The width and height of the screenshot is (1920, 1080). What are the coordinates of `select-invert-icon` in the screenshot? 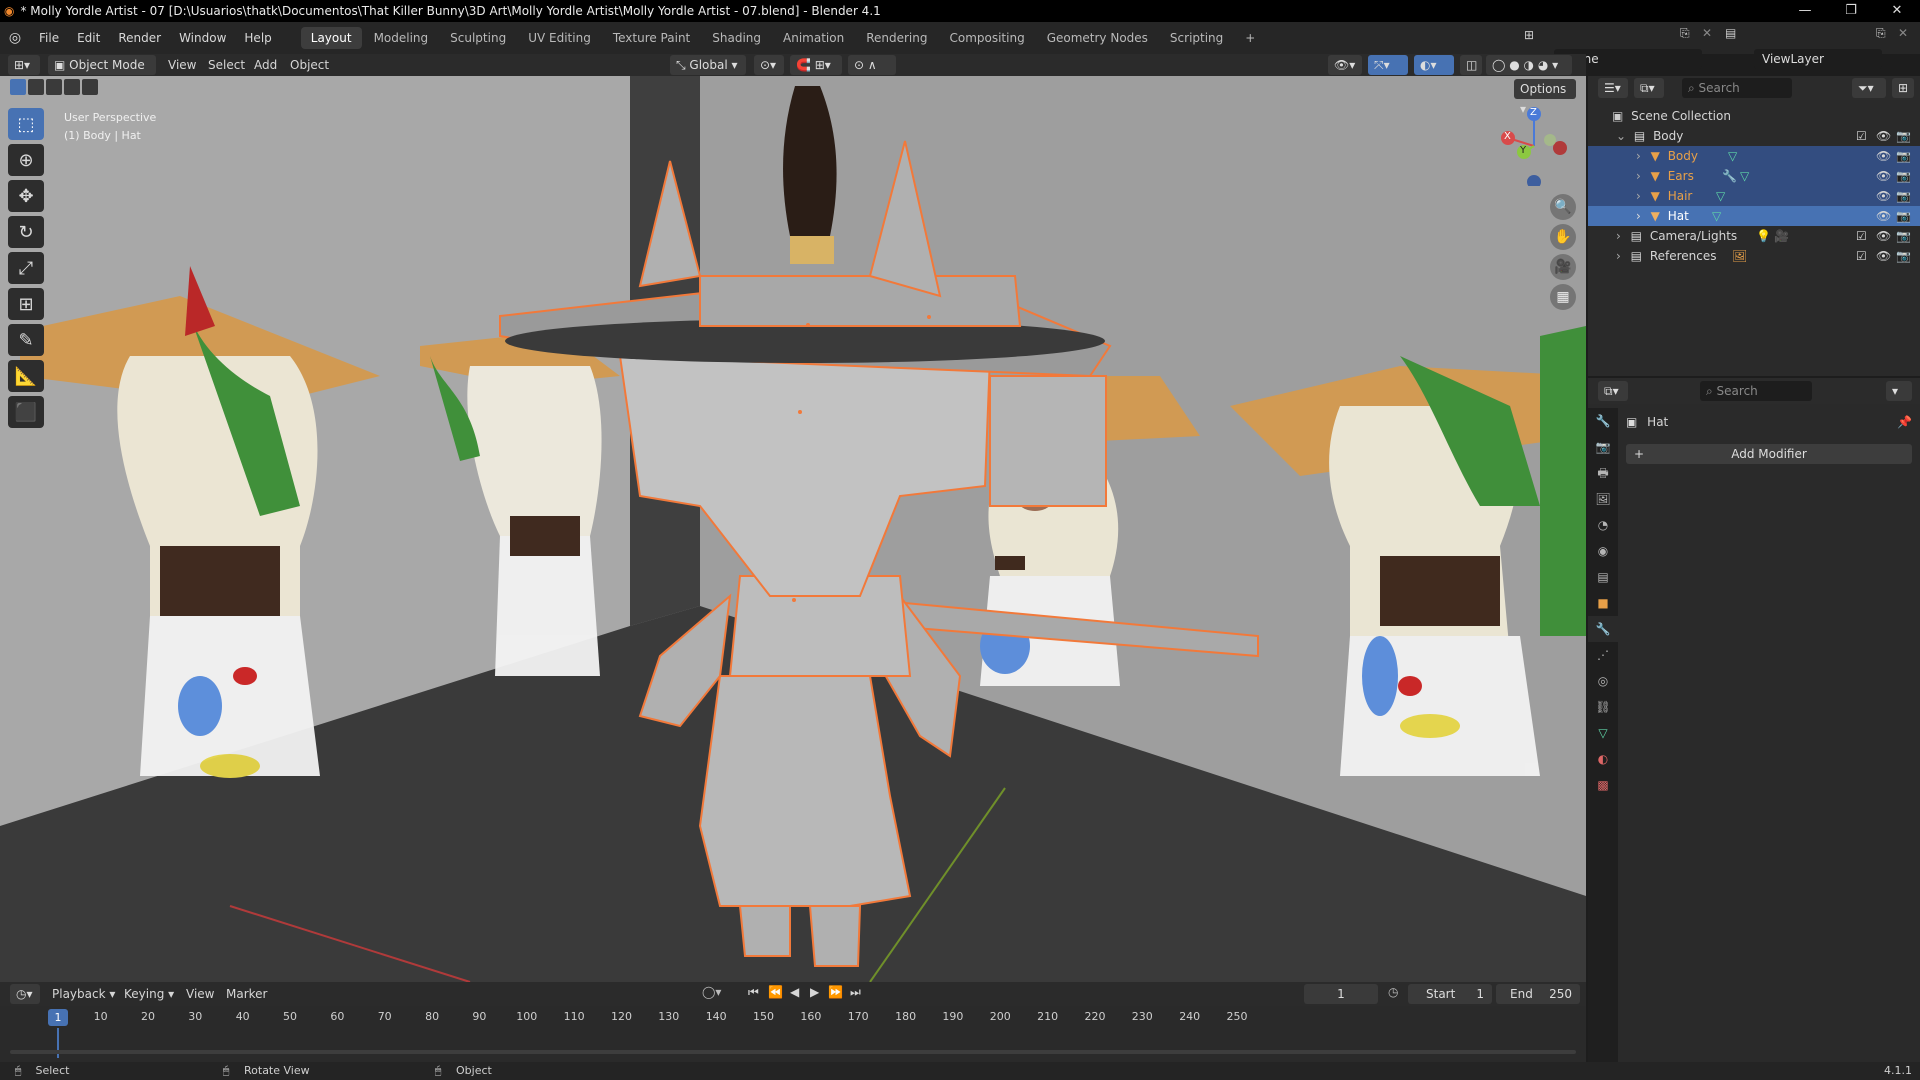 It's located at (72, 87).